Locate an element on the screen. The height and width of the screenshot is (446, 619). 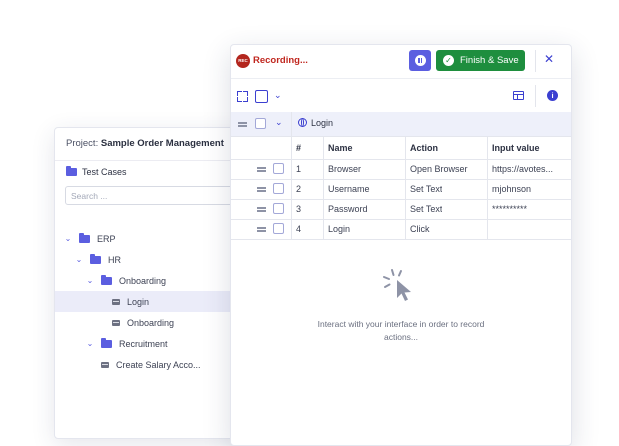
tree-item-label: Login is located at coordinates (138, 301).